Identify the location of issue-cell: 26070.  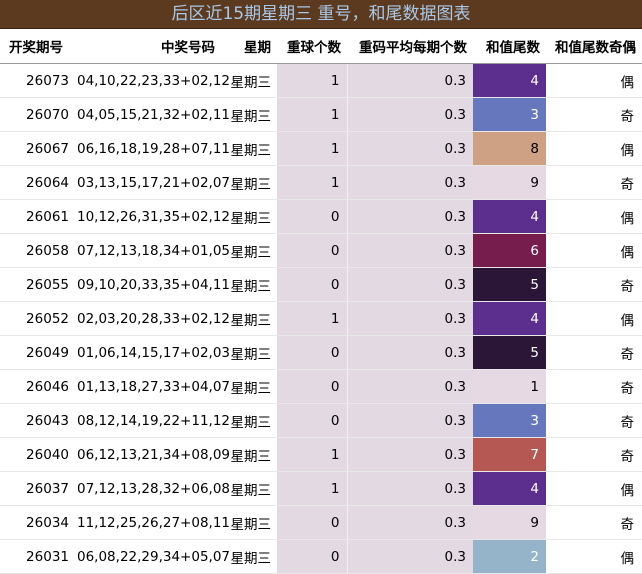
(38, 114).